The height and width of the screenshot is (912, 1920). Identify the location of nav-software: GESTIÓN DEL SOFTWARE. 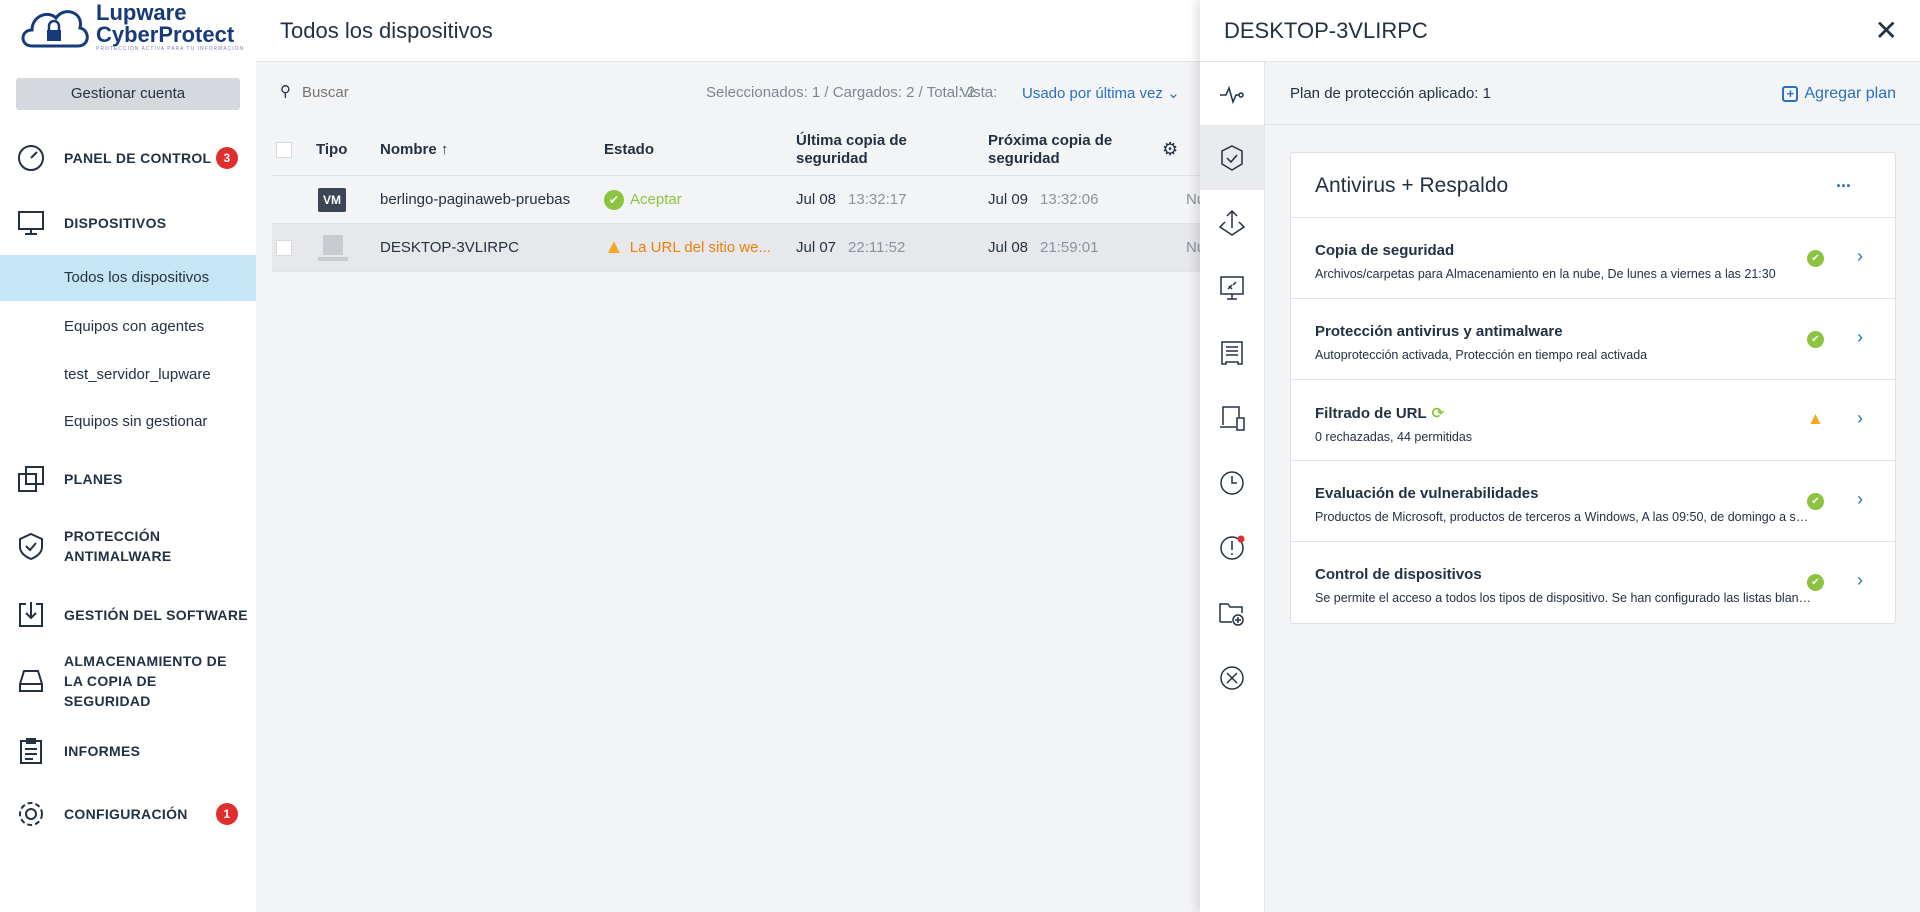
(128, 615).